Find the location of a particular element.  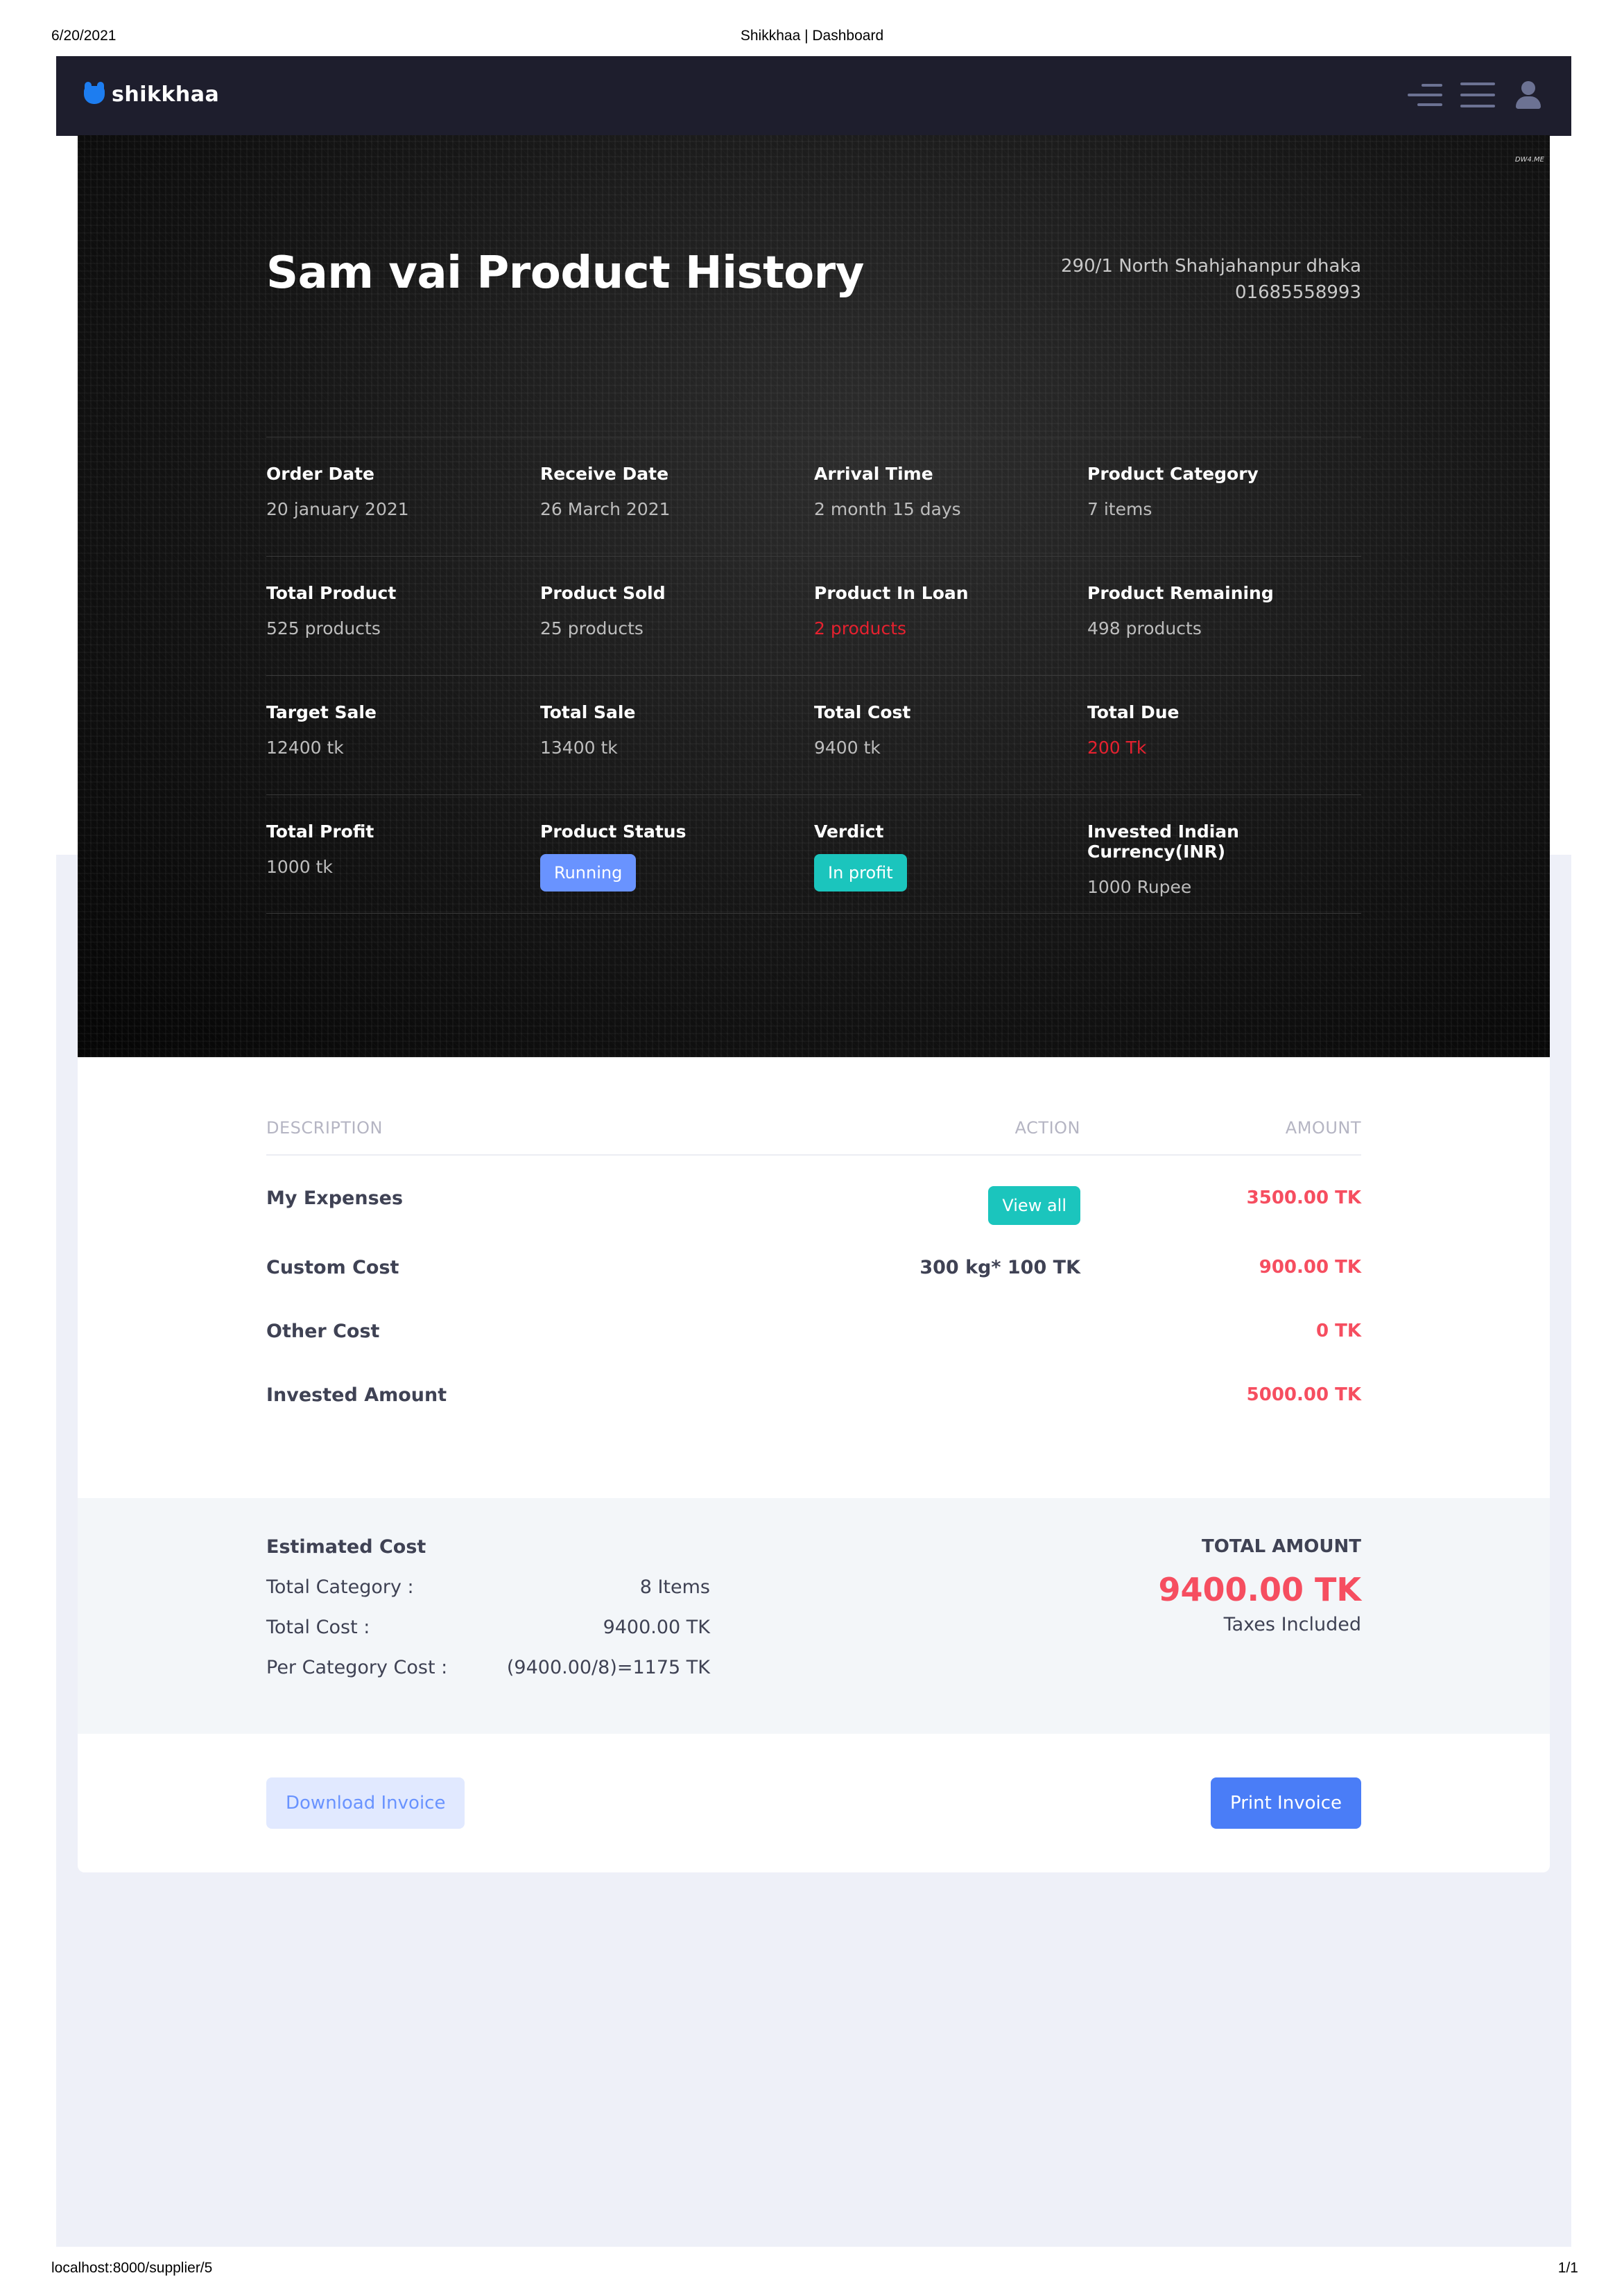

column-header-amount: AMOUNT is located at coordinates (1323, 1128).